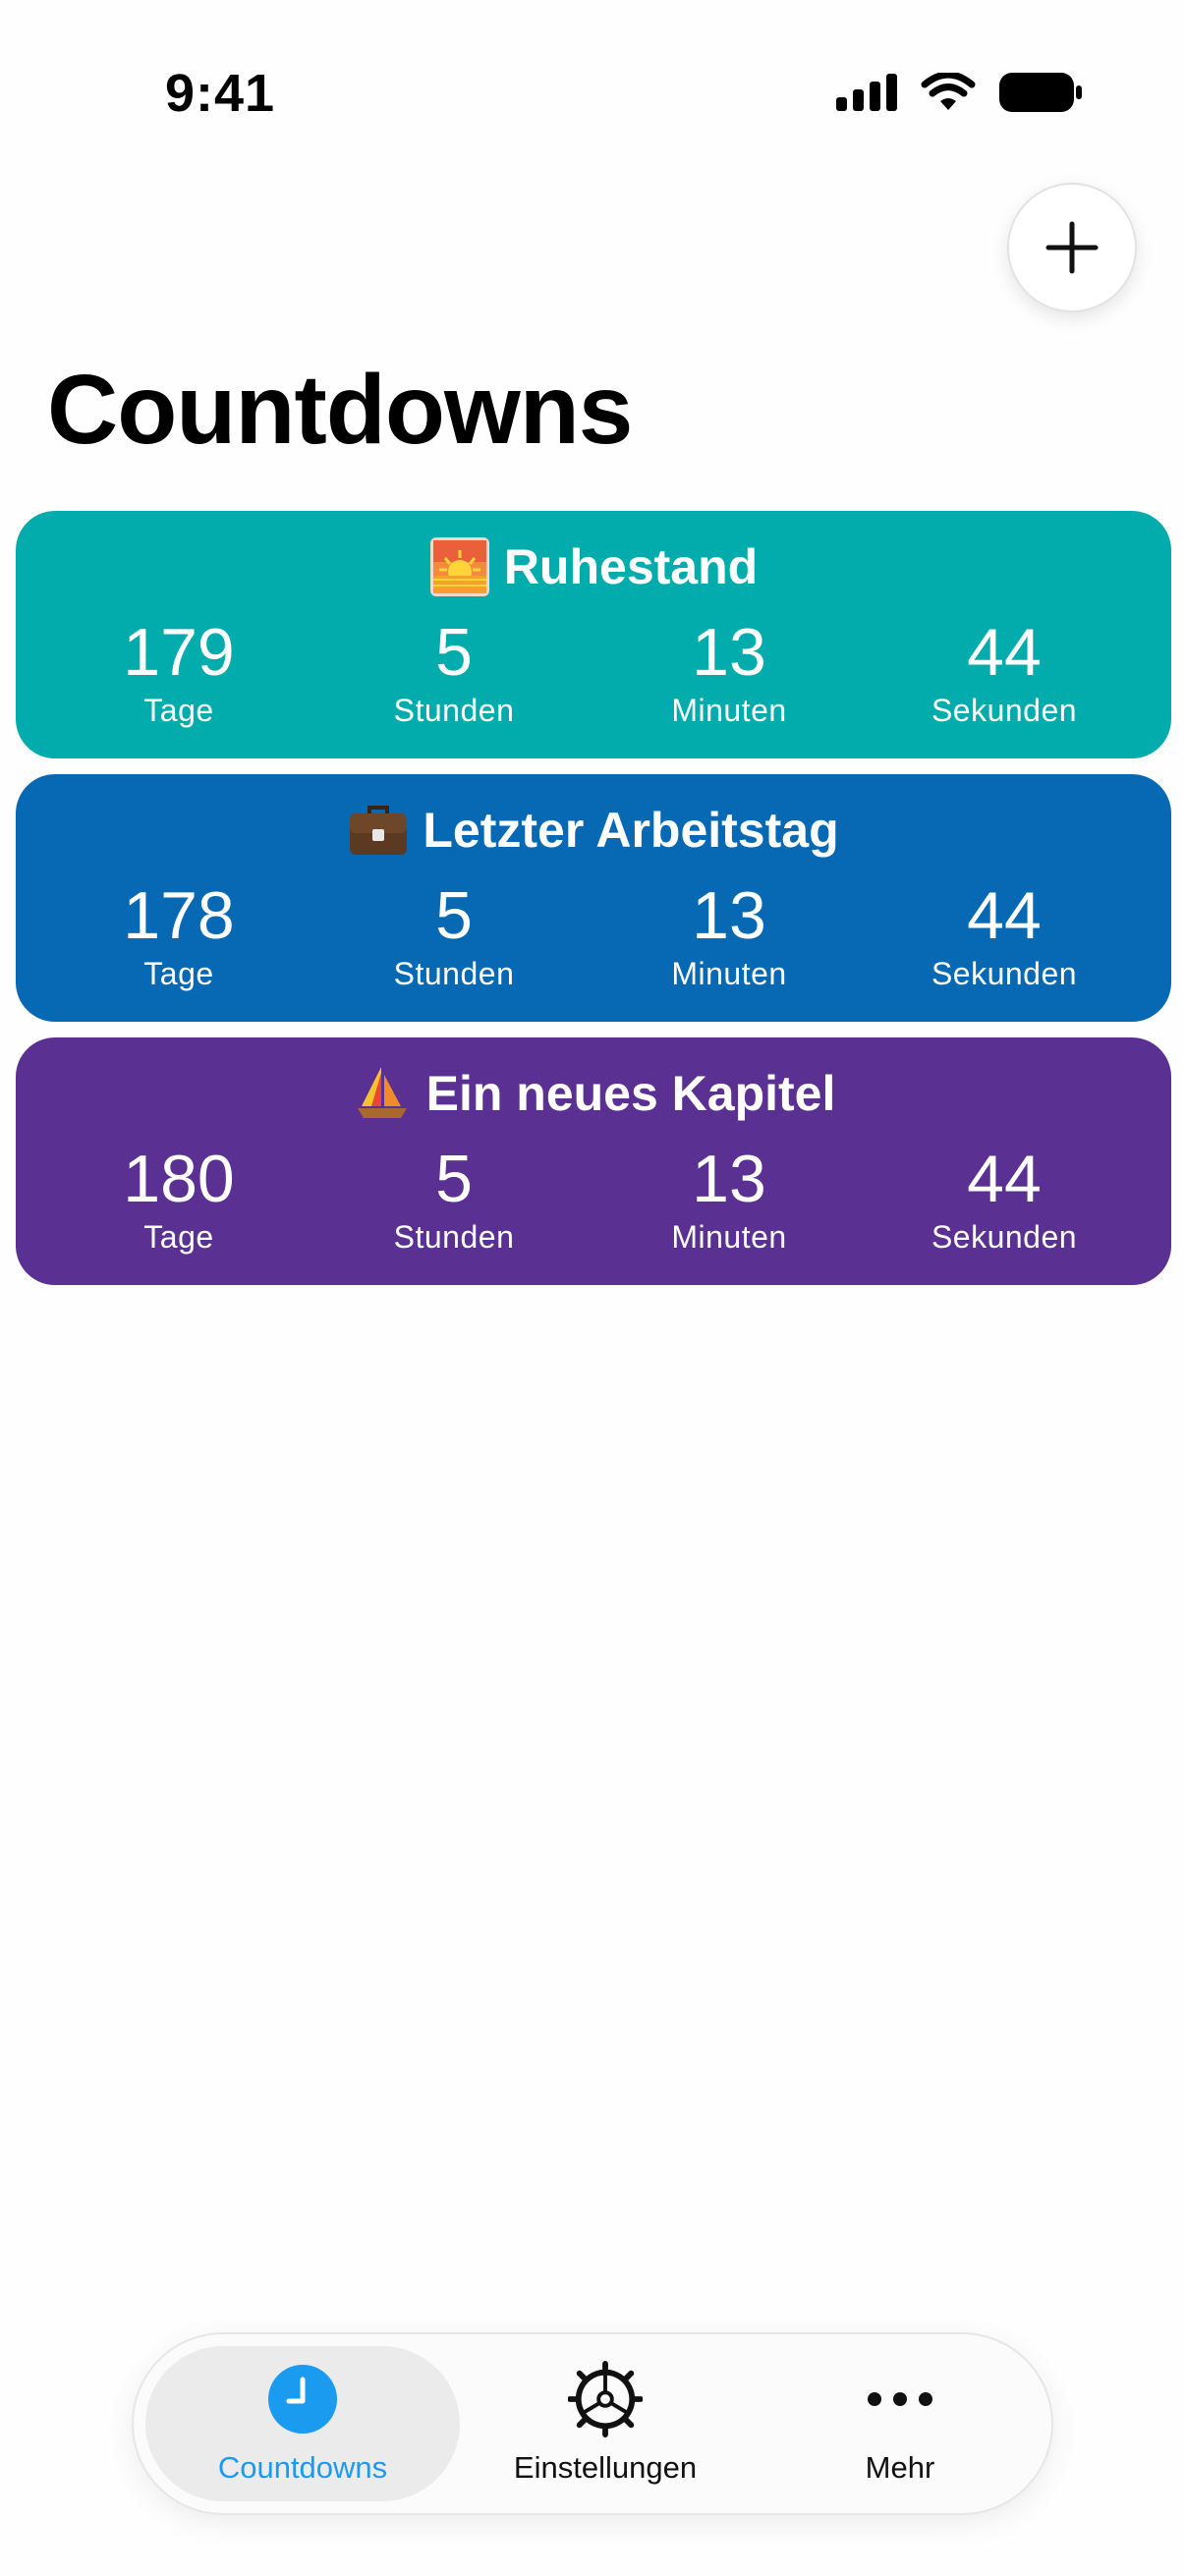 The image size is (1185, 2576). I want to click on clock-icon, so click(303, 2399).